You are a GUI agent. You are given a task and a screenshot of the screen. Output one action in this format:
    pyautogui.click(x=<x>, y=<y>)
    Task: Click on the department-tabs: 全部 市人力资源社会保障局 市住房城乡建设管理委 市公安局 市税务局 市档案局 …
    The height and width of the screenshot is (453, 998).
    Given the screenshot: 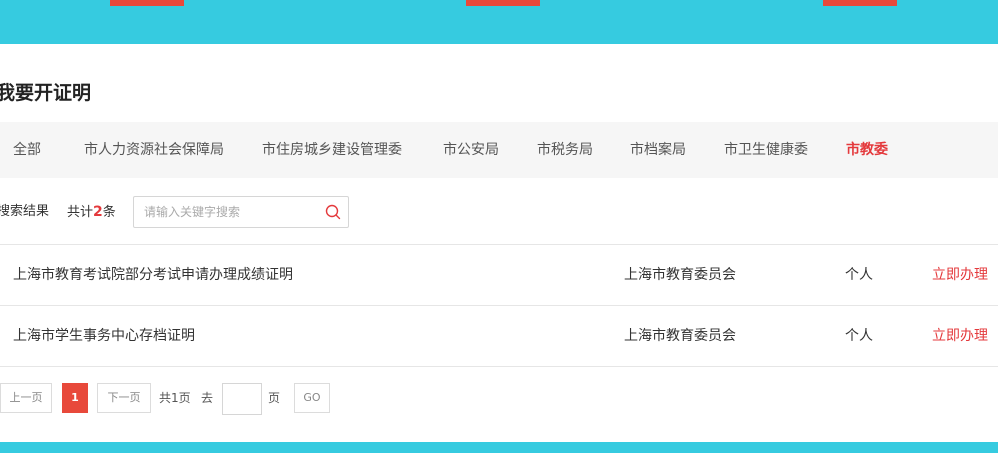 What is the action you would take?
    pyautogui.click(x=499, y=150)
    